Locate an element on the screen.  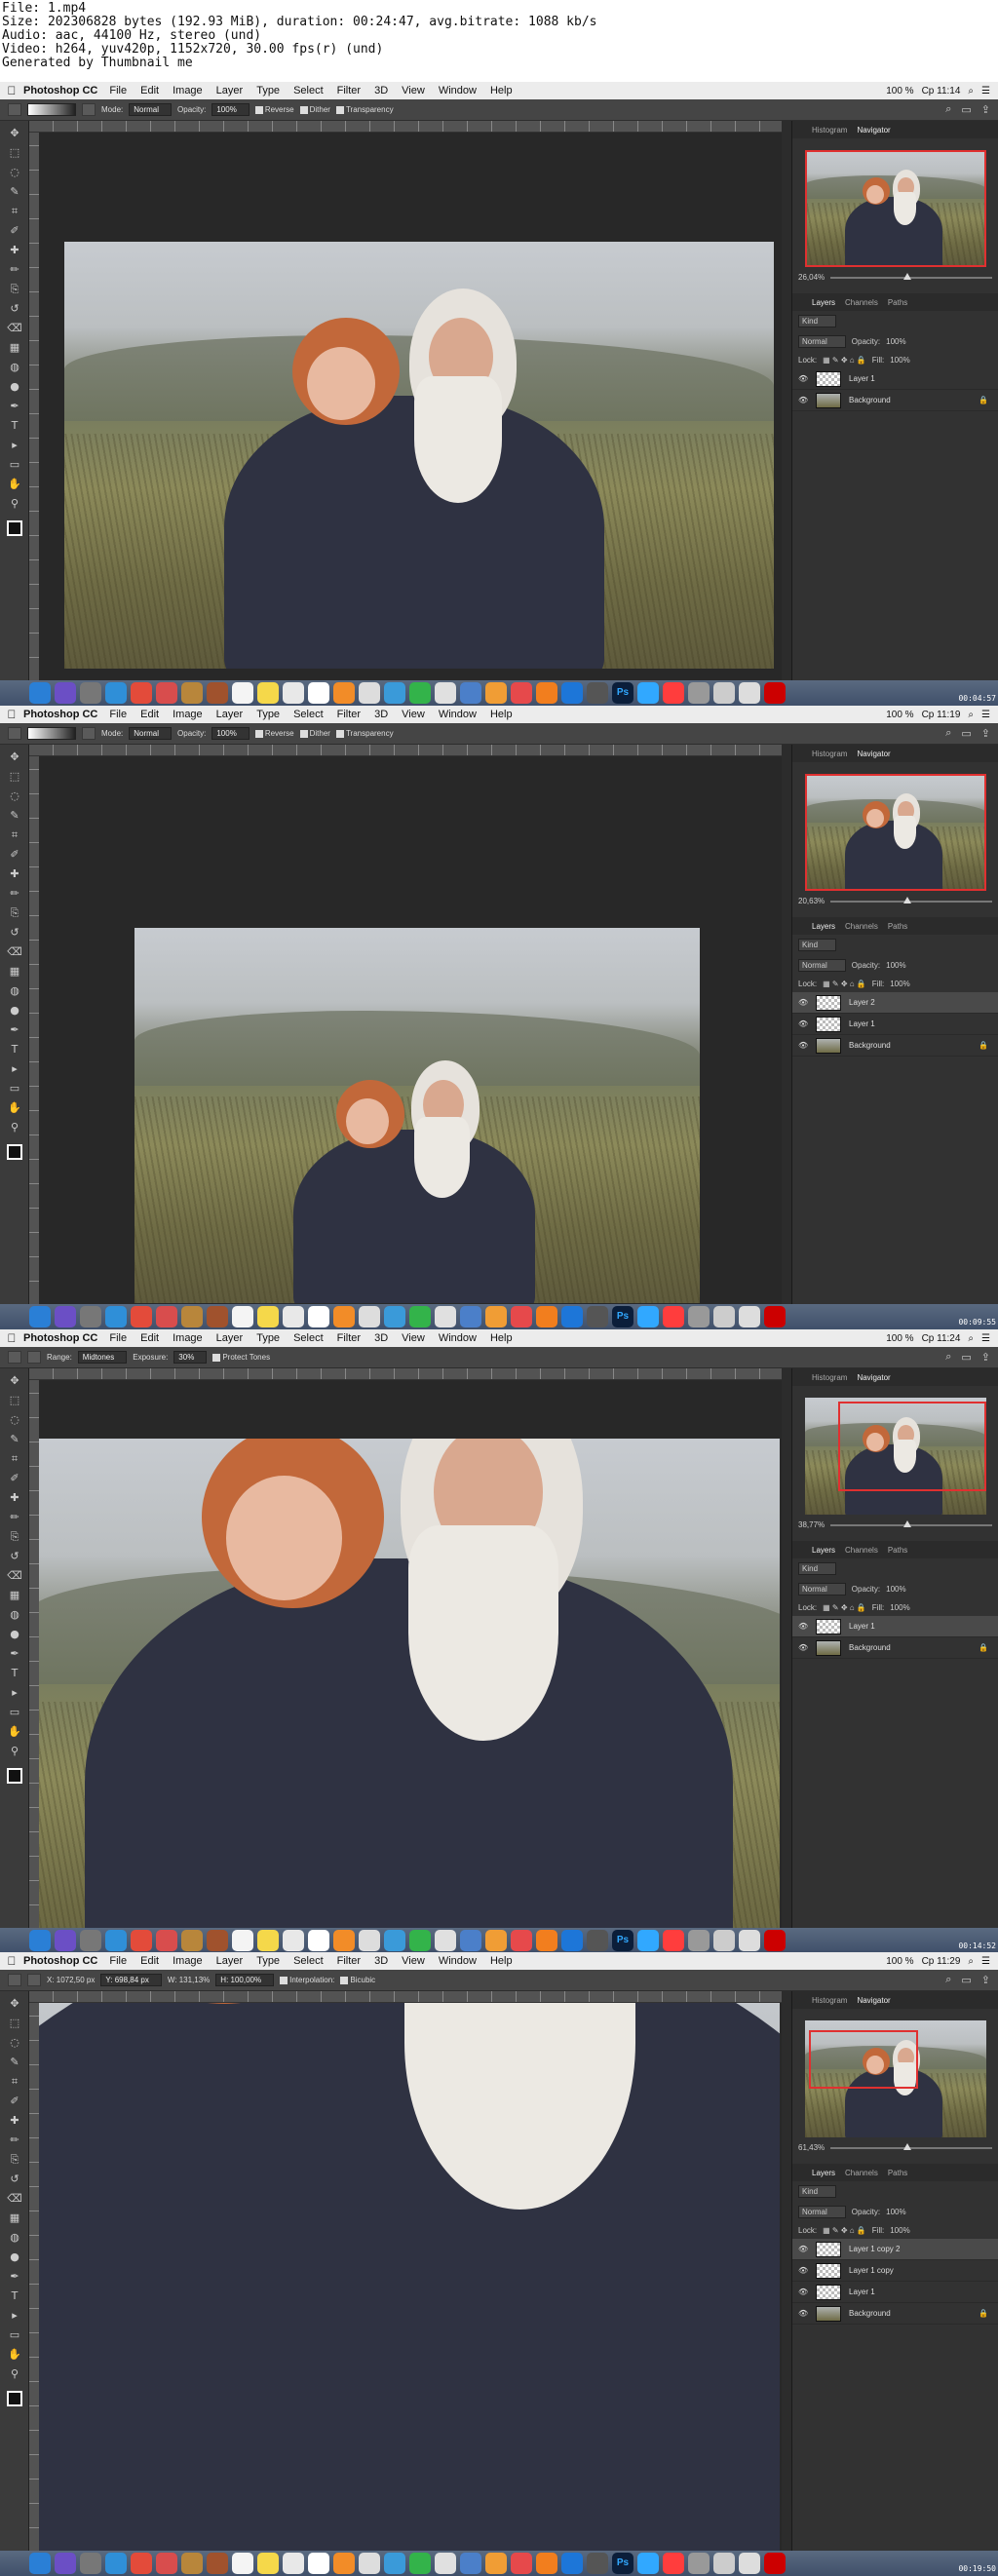
color-swatch is located at coordinates (14, 2398).